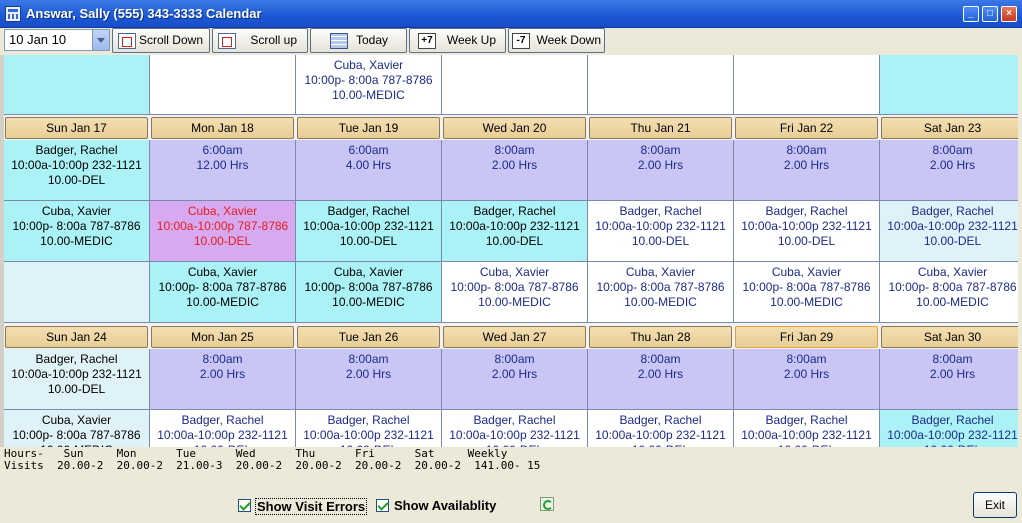  What do you see at coordinates (660, 128) in the screenshot?
I see `day-header: Thu Jan 21` at bounding box center [660, 128].